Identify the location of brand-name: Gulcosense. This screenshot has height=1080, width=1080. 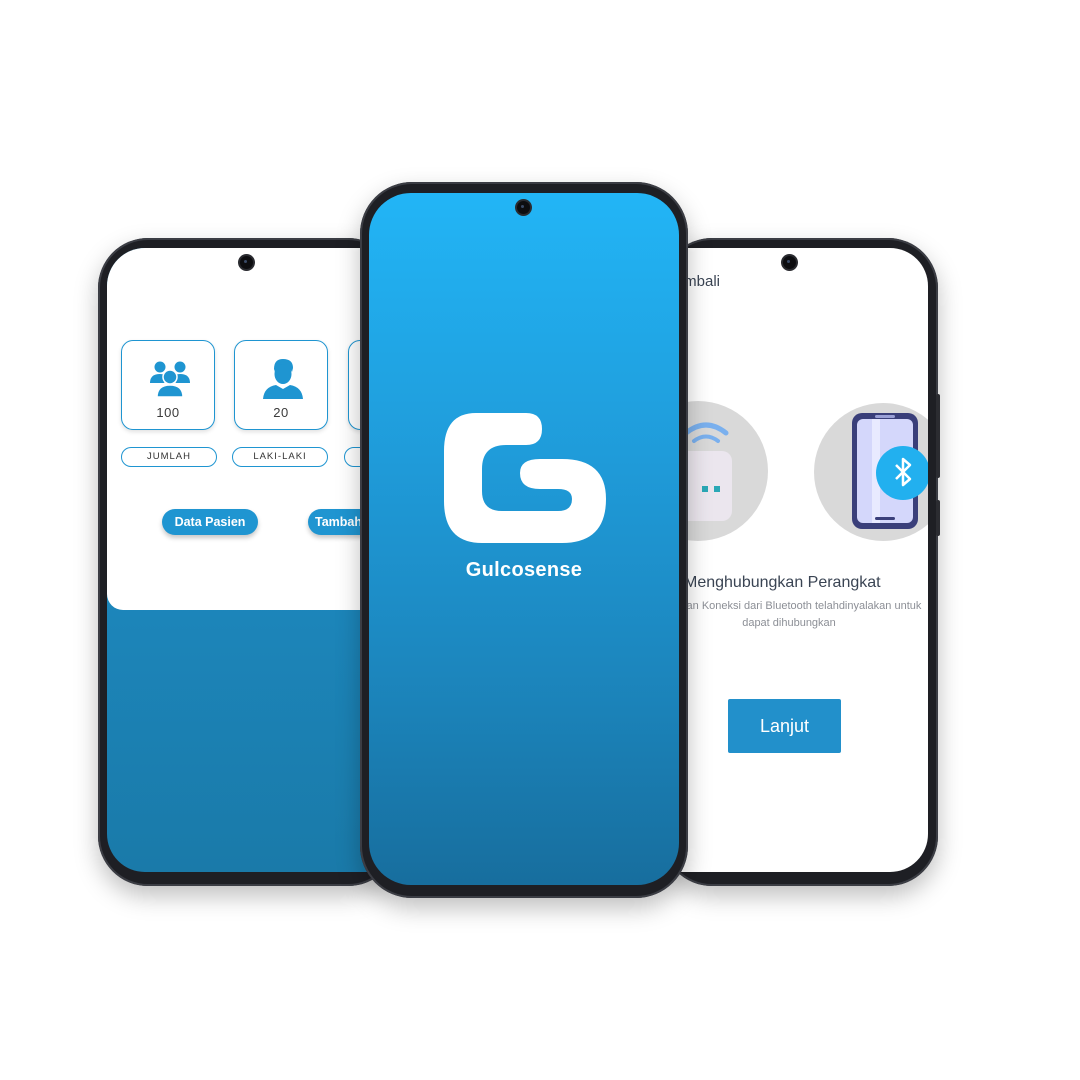
(524, 570).